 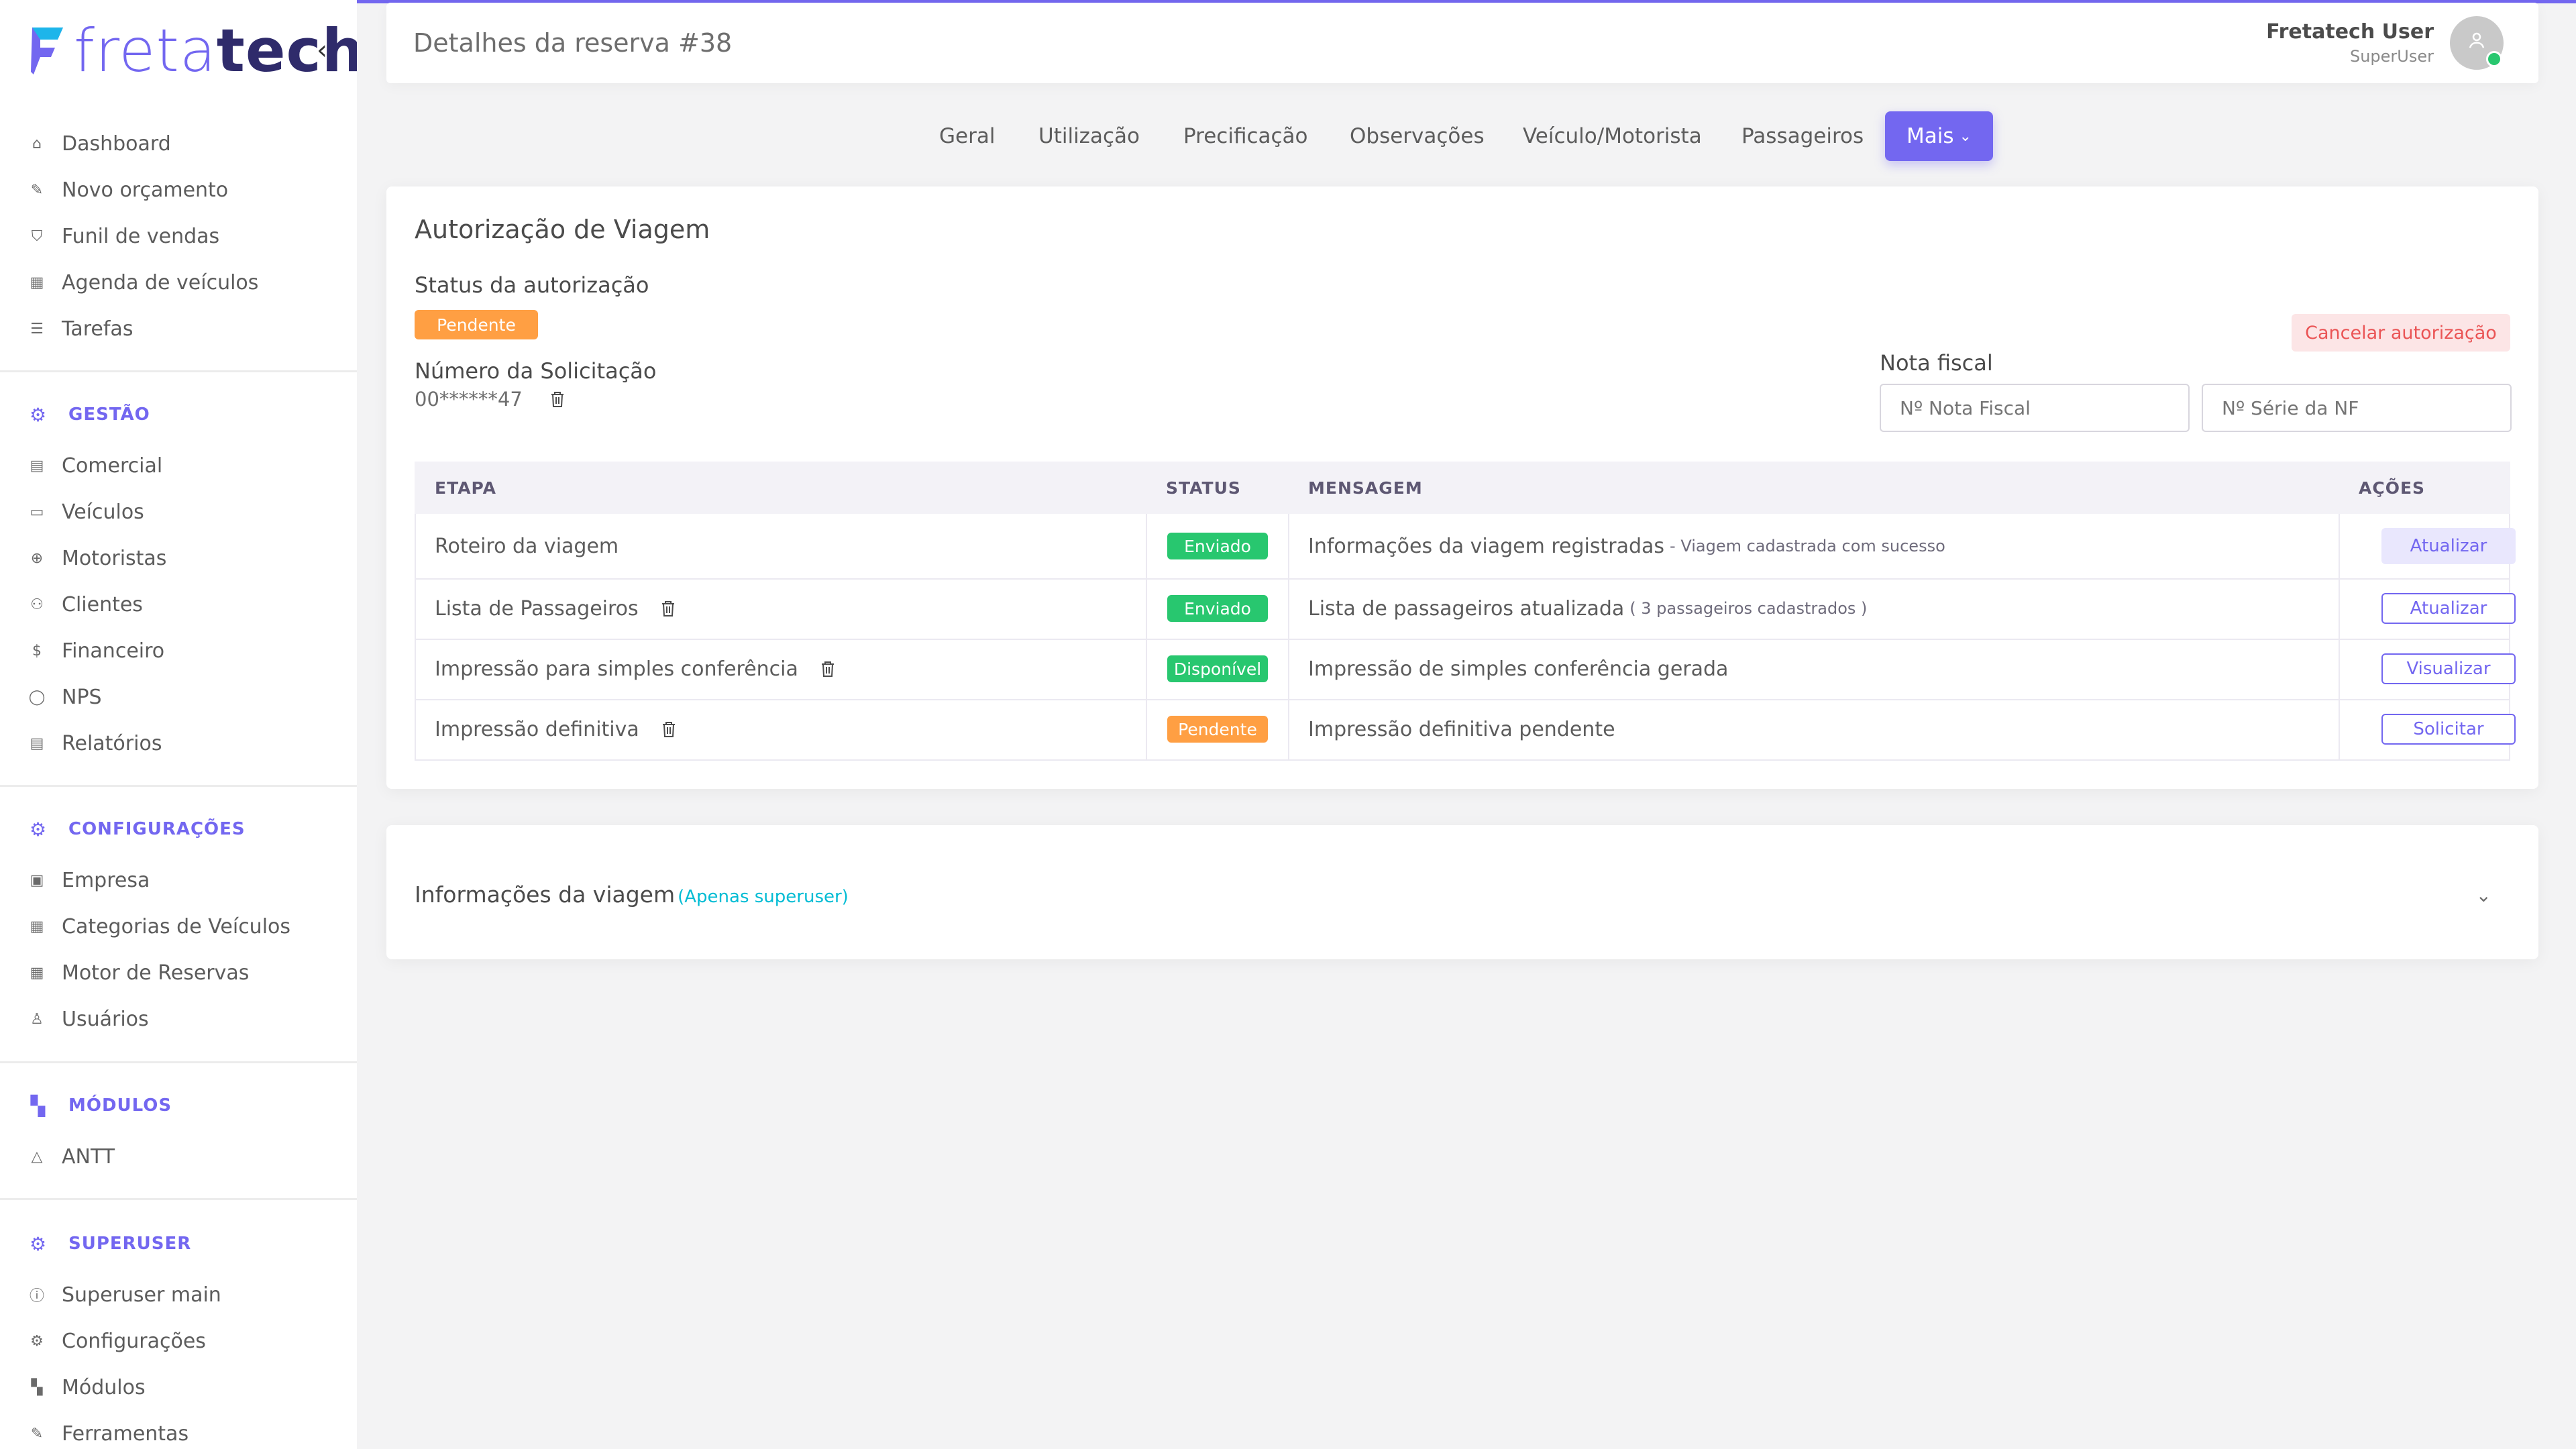 I want to click on sidebar-item-label: Superuser main, so click(x=141, y=1295).